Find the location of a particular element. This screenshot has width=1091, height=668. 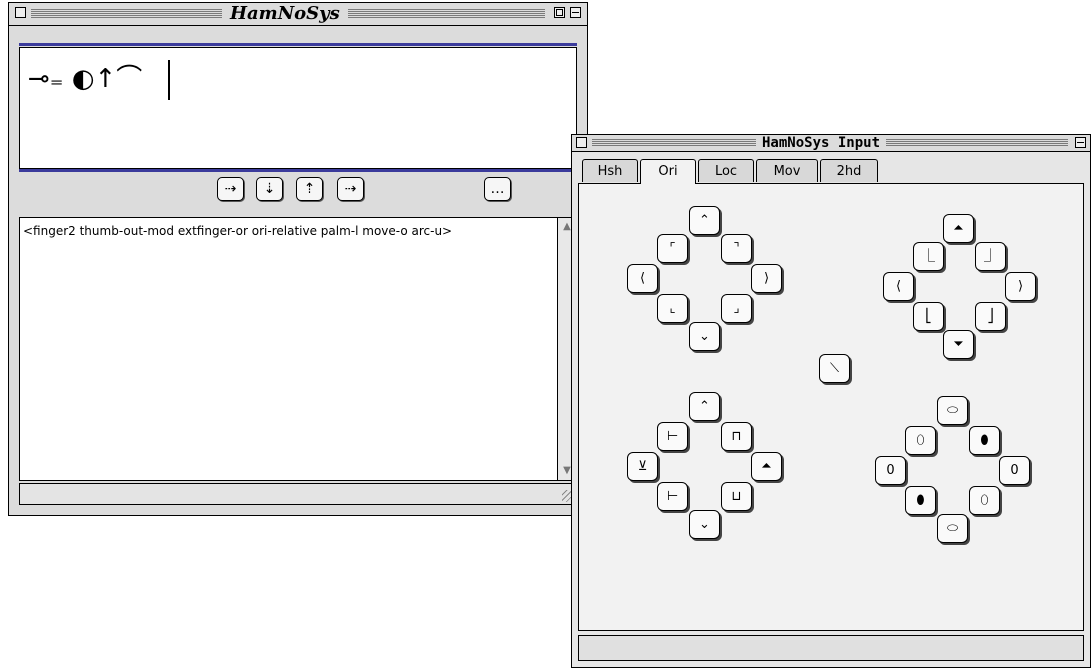

zoom-box-icon is located at coordinates (559, 12).